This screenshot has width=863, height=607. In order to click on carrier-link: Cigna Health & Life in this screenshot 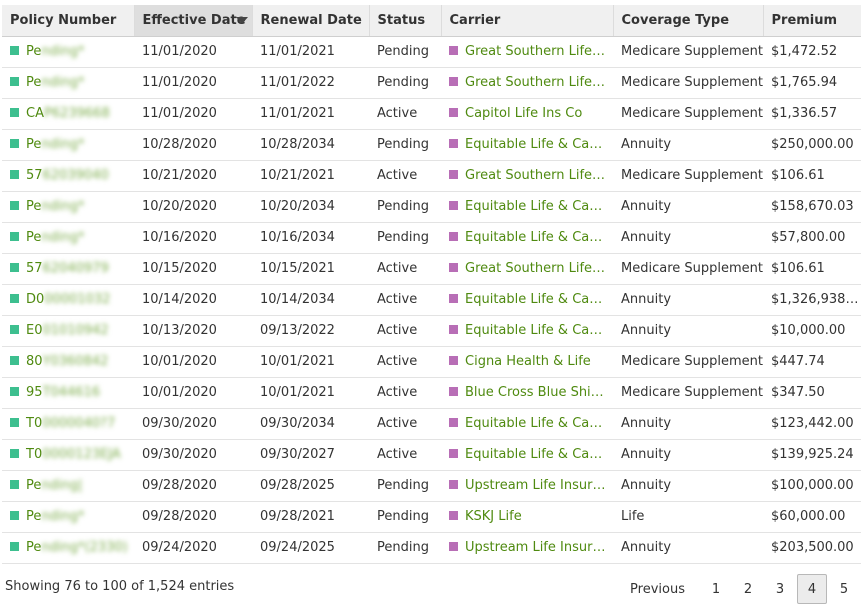, I will do `click(528, 361)`.